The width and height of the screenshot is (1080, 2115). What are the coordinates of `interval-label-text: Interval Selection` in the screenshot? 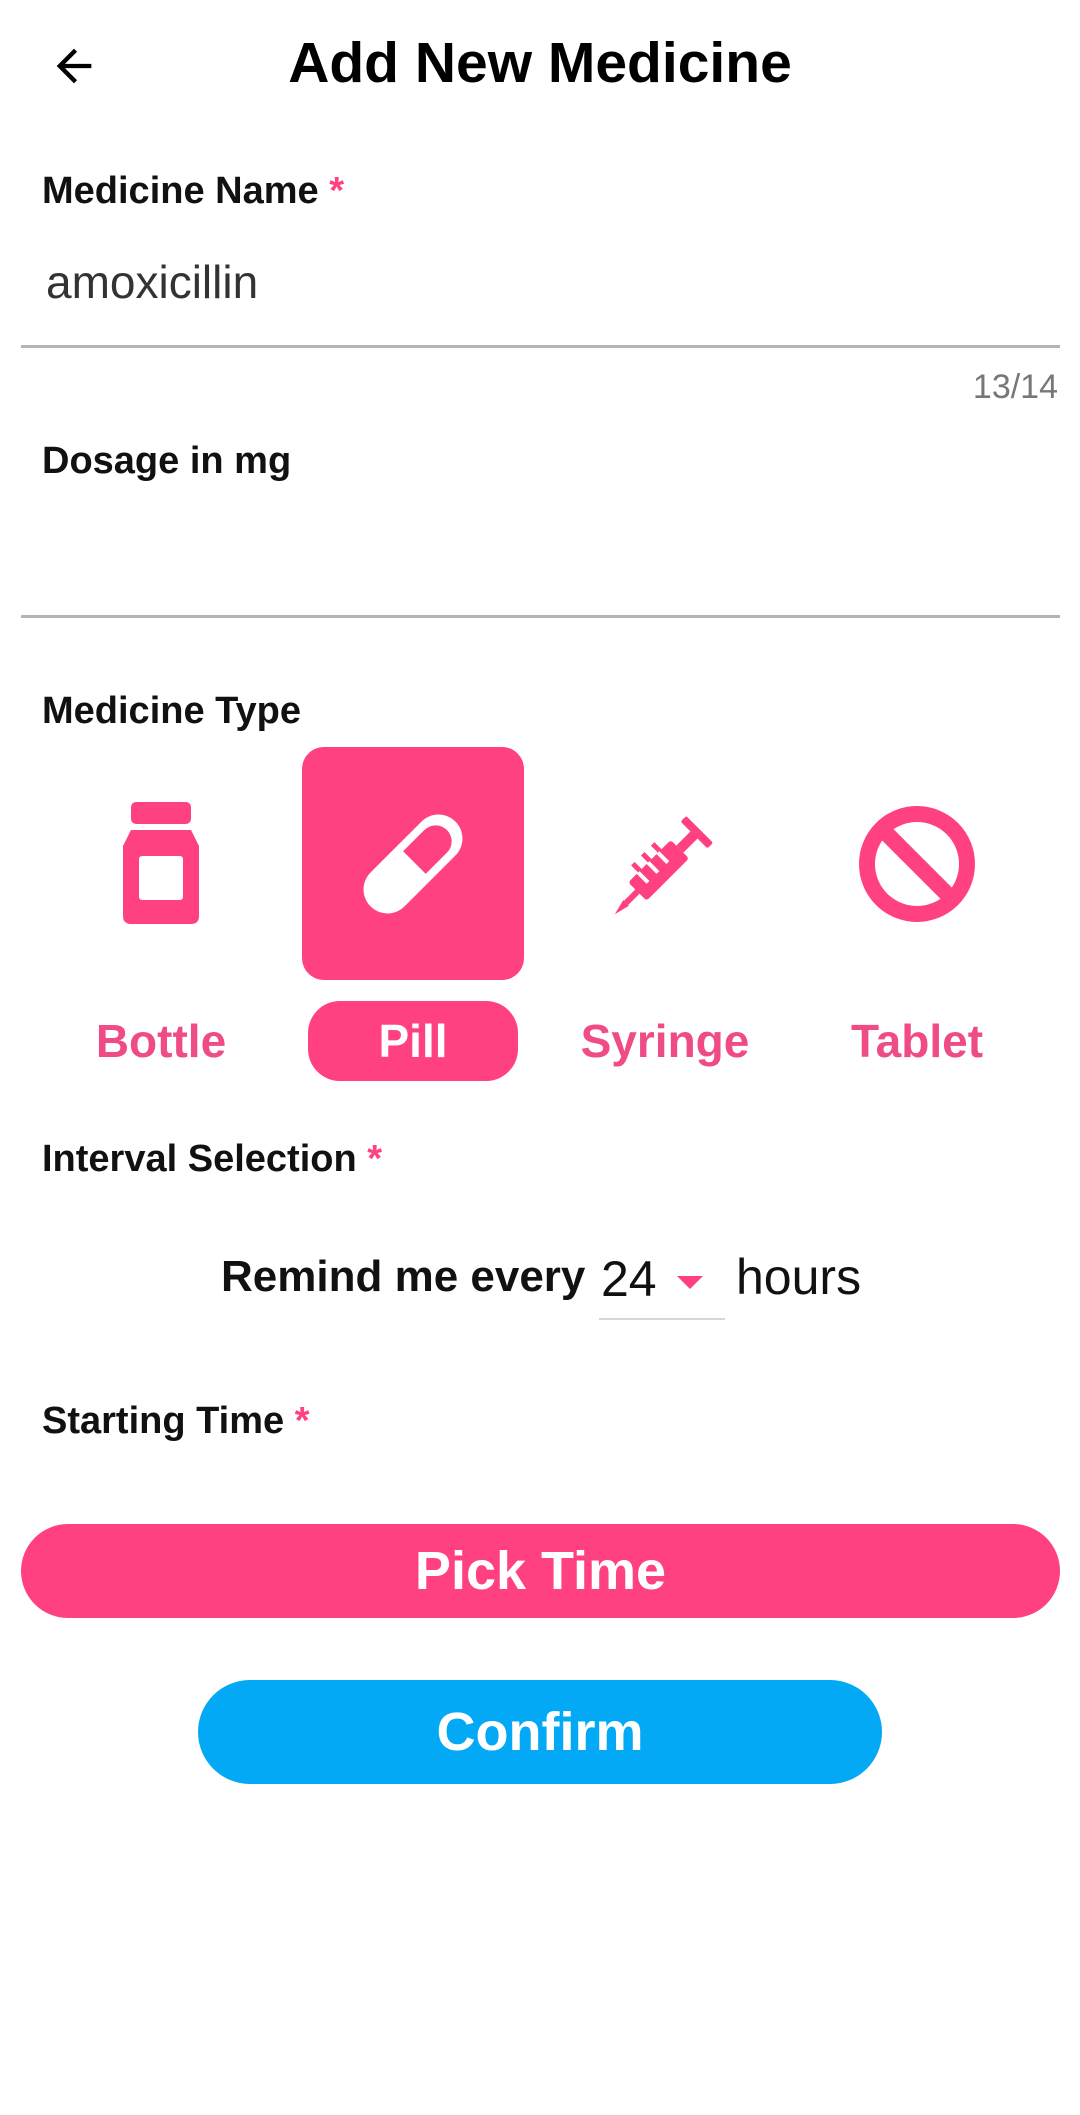 It's located at (199, 1159).